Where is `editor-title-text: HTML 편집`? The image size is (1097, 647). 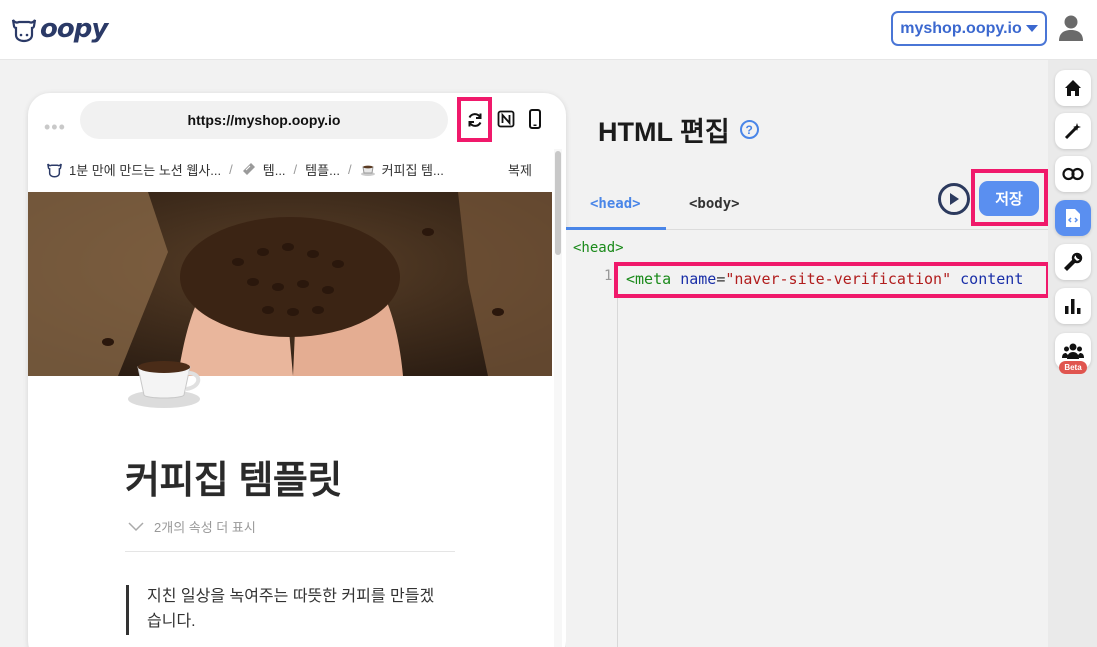 editor-title-text: HTML 편집 is located at coordinates (664, 132).